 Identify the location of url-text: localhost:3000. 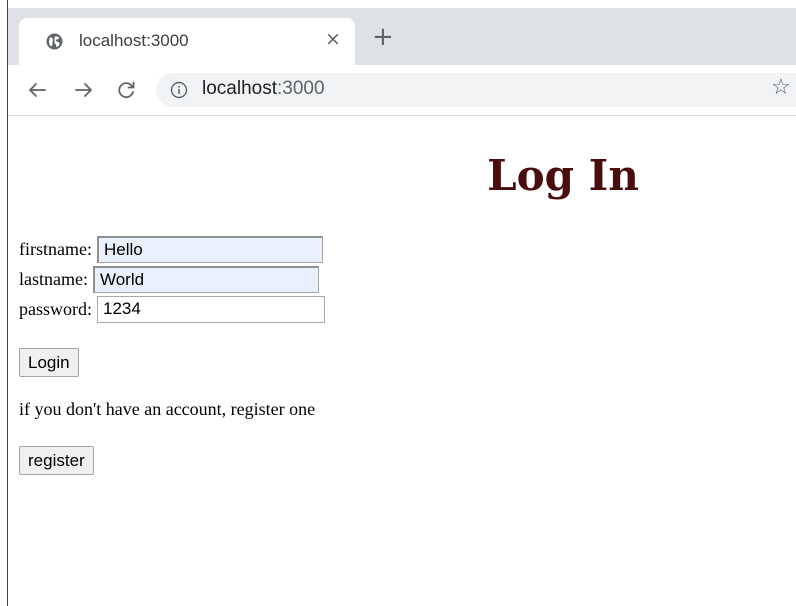
(263, 89).